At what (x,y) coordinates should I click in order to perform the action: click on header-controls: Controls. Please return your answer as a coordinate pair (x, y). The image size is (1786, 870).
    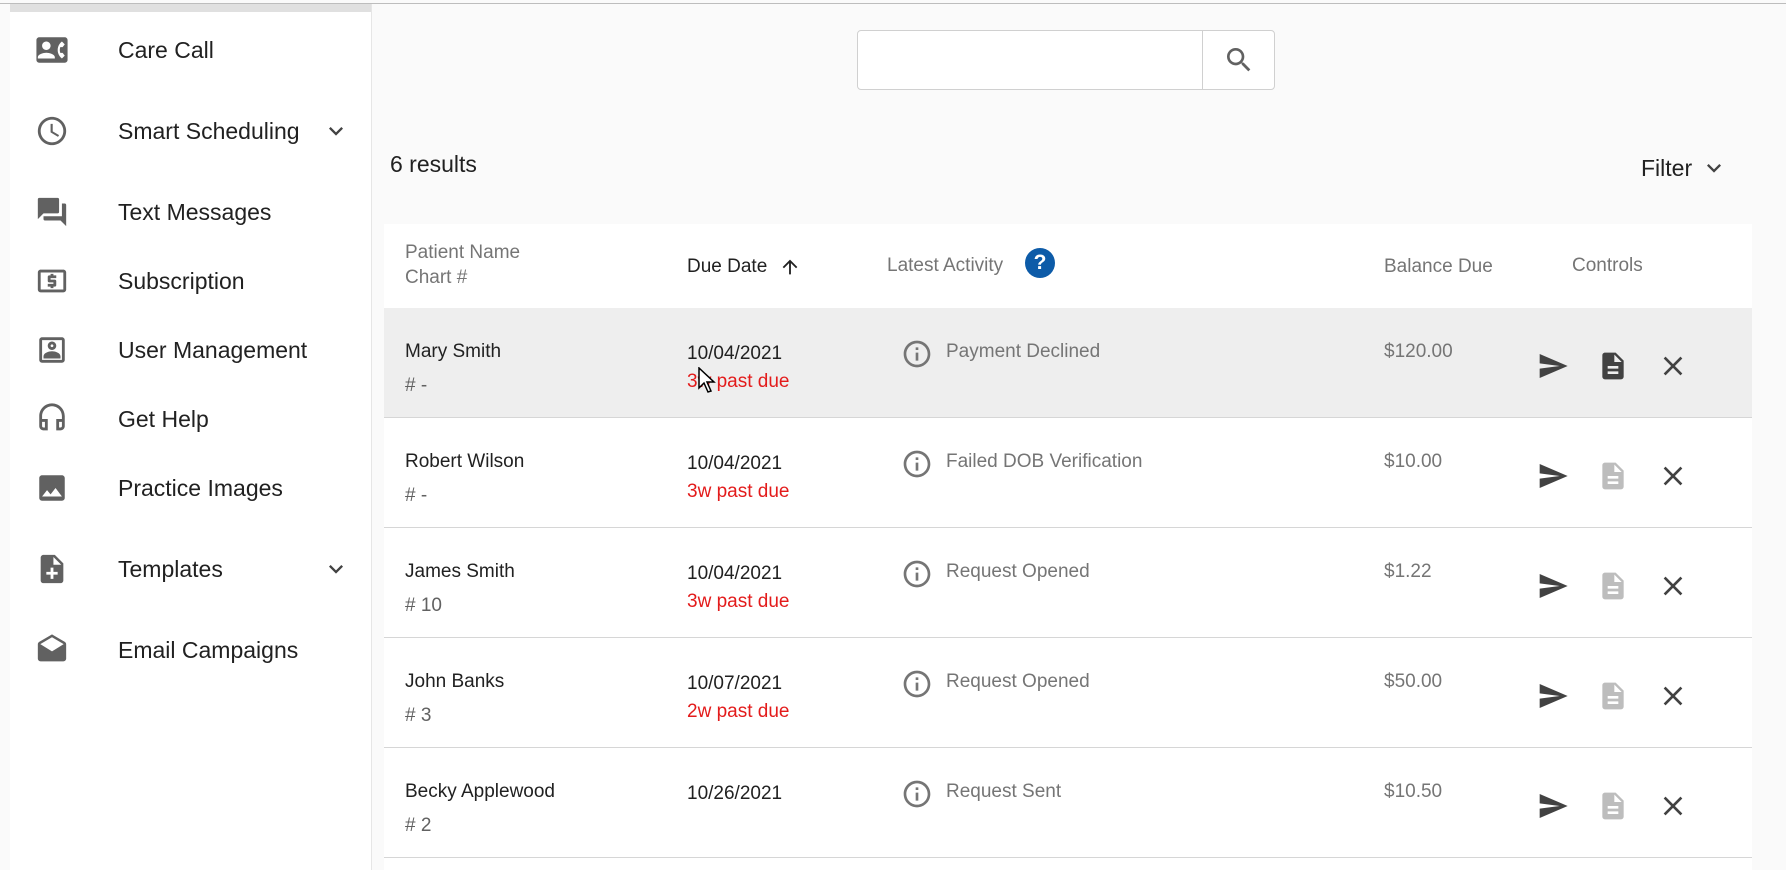
    Looking at the image, I should click on (1607, 265).